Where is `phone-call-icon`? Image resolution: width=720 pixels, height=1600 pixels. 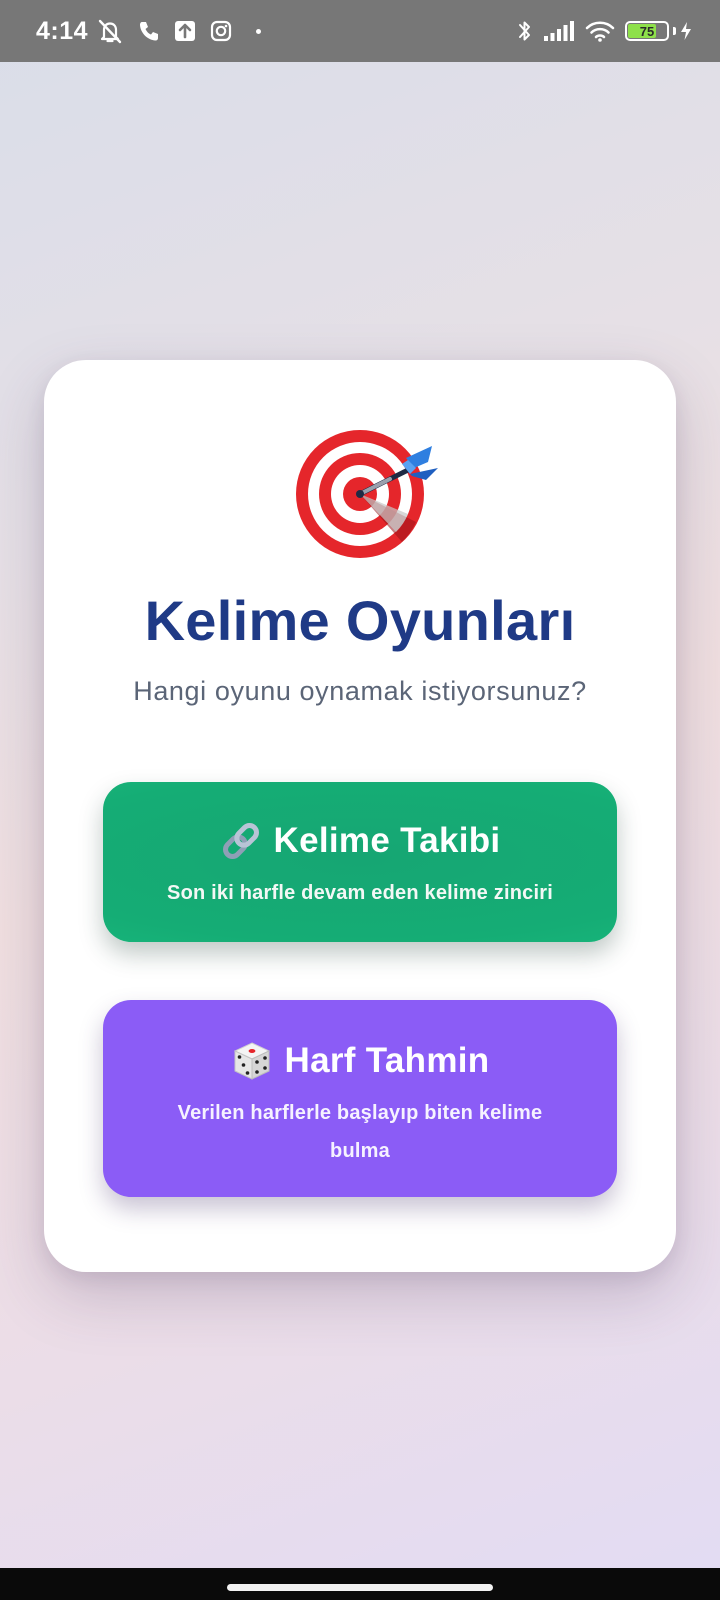
phone-call-icon is located at coordinates (149, 31).